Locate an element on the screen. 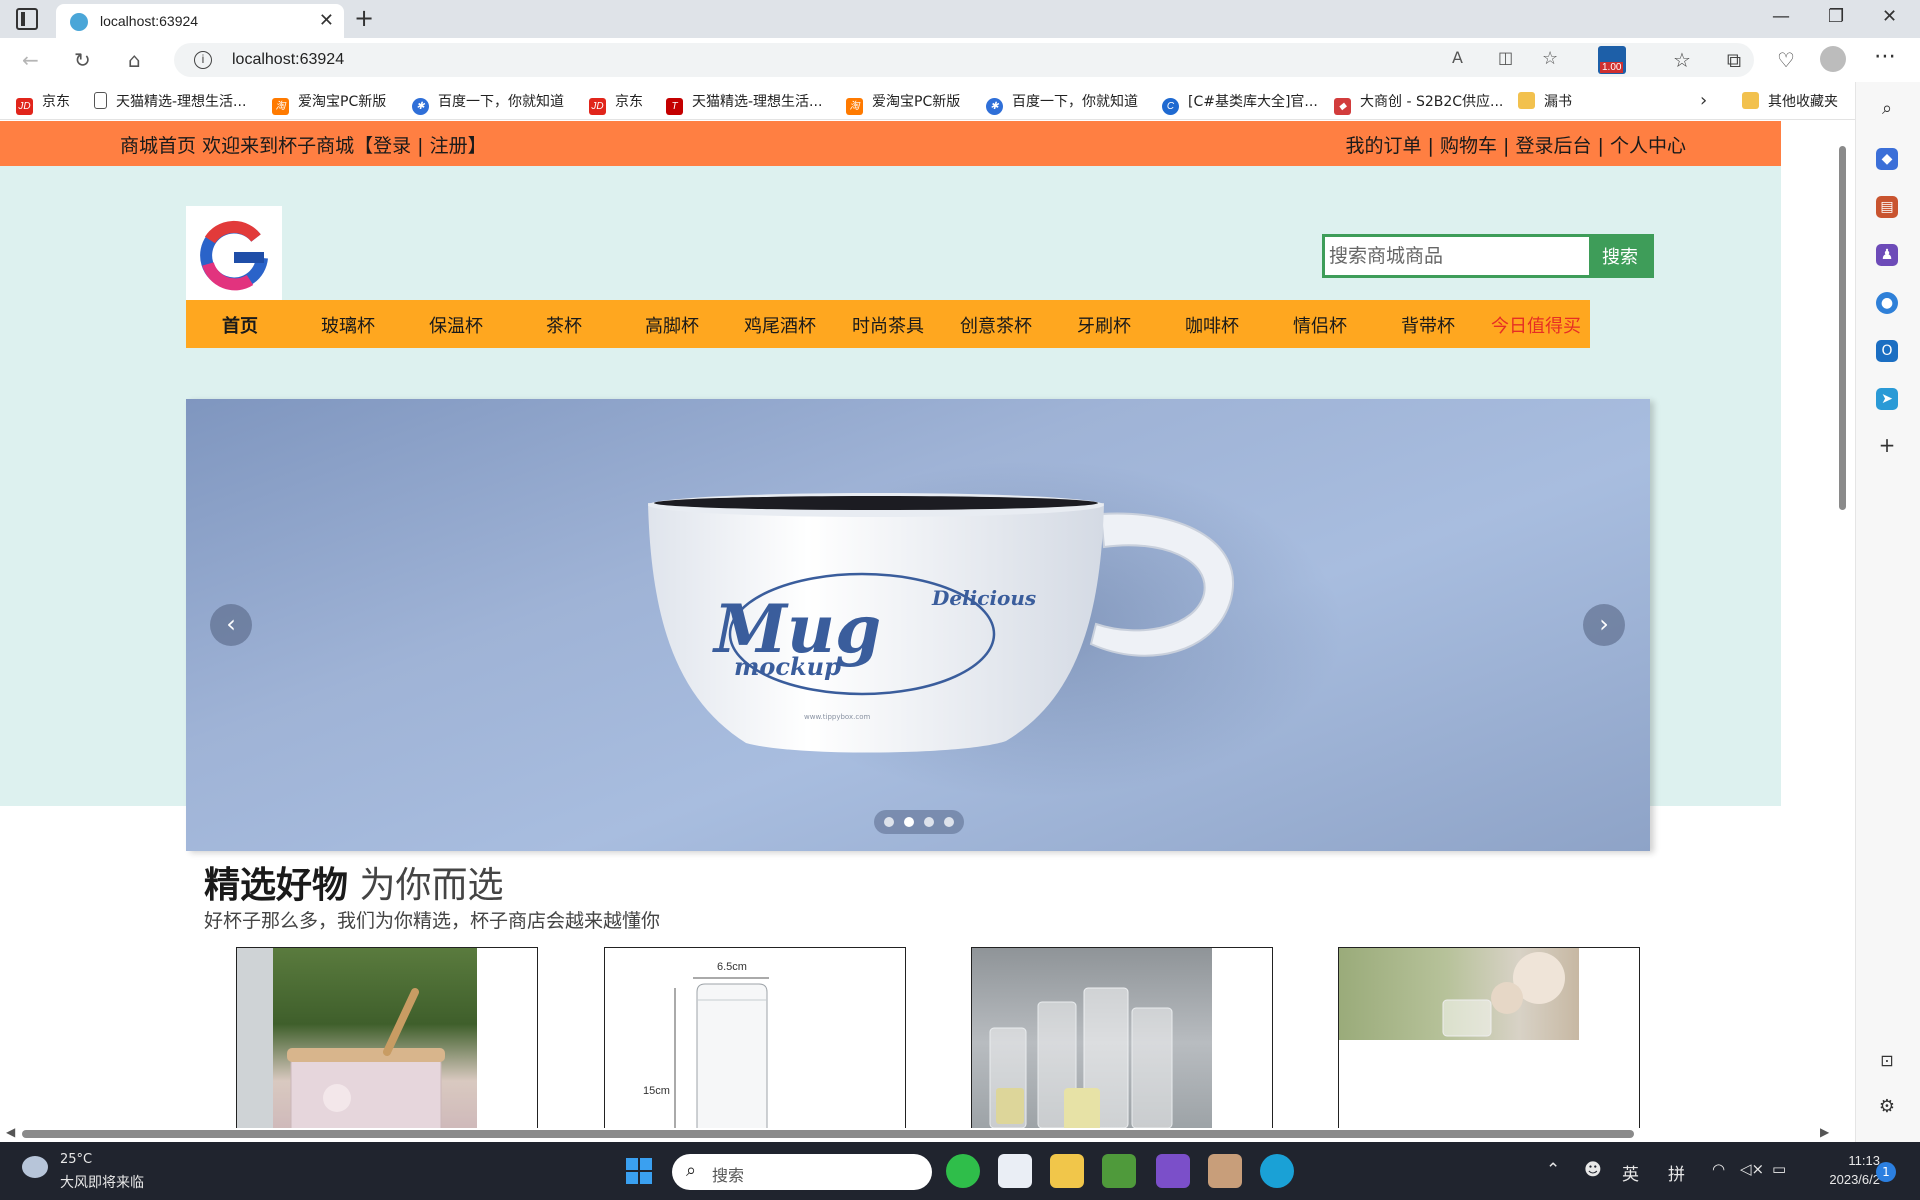 The width and height of the screenshot is (1920, 1200). sidebar-search-icon: ⌕ is located at coordinates (1887, 109).